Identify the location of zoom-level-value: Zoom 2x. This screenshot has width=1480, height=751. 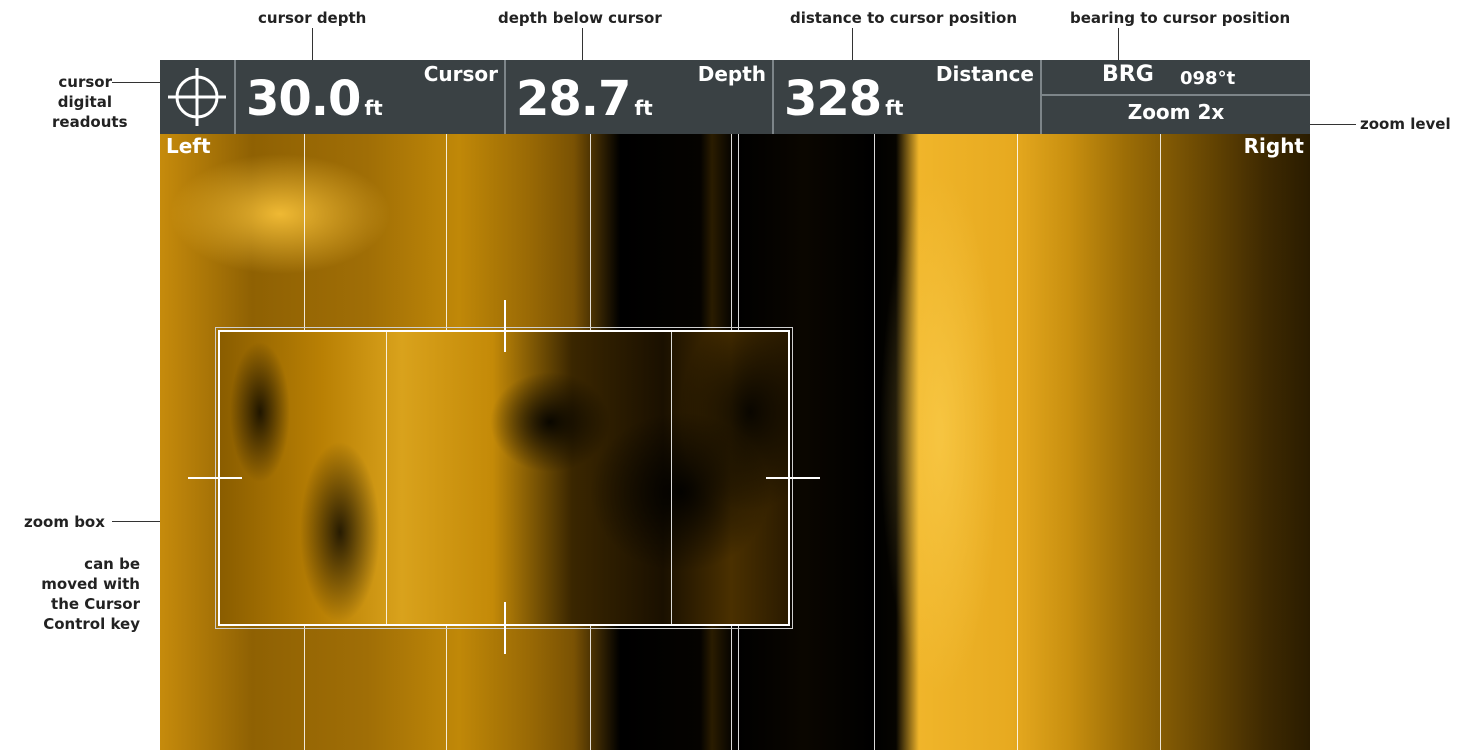
(1176, 112).